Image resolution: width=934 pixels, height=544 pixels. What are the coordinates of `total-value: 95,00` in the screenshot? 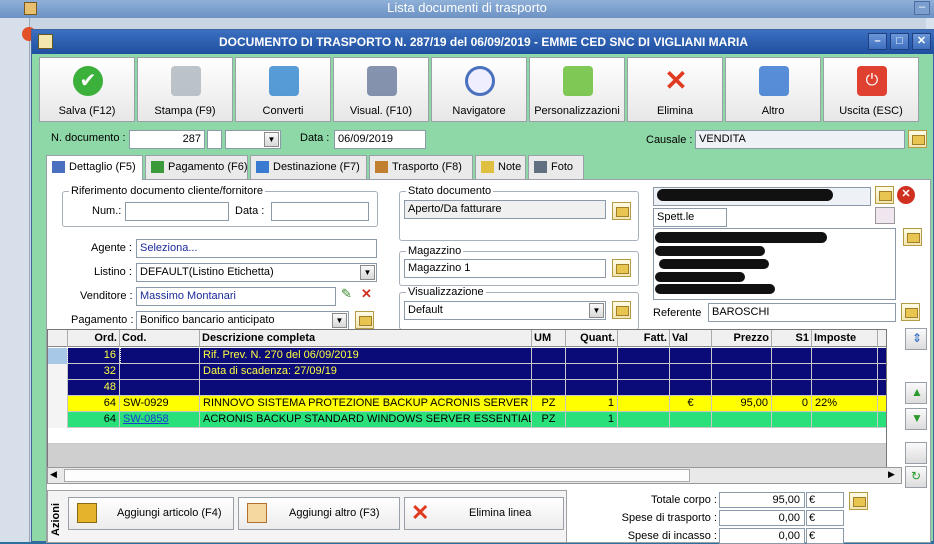 It's located at (762, 500).